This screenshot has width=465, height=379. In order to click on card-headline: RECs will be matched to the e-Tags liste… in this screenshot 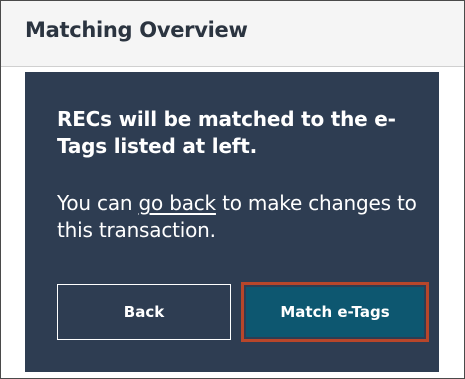, I will do `click(226, 132)`.